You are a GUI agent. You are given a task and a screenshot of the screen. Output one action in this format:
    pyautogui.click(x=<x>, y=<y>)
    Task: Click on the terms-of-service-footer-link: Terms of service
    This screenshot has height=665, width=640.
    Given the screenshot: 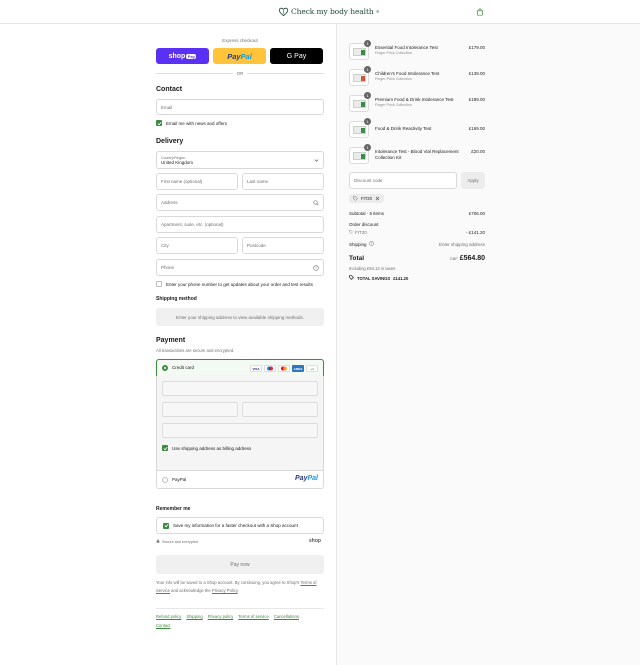 What is the action you would take?
    pyautogui.click(x=253, y=616)
    